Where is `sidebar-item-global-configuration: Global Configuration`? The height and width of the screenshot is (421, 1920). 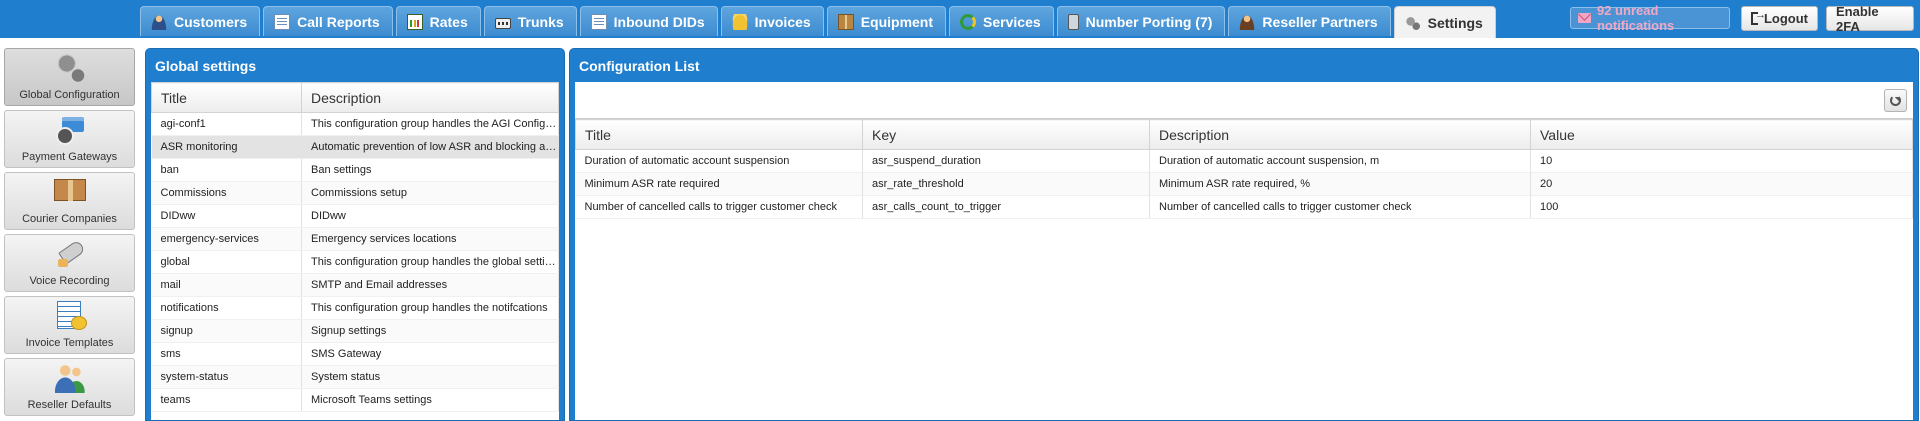 sidebar-item-global-configuration: Global Configuration is located at coordinates (69, 77).